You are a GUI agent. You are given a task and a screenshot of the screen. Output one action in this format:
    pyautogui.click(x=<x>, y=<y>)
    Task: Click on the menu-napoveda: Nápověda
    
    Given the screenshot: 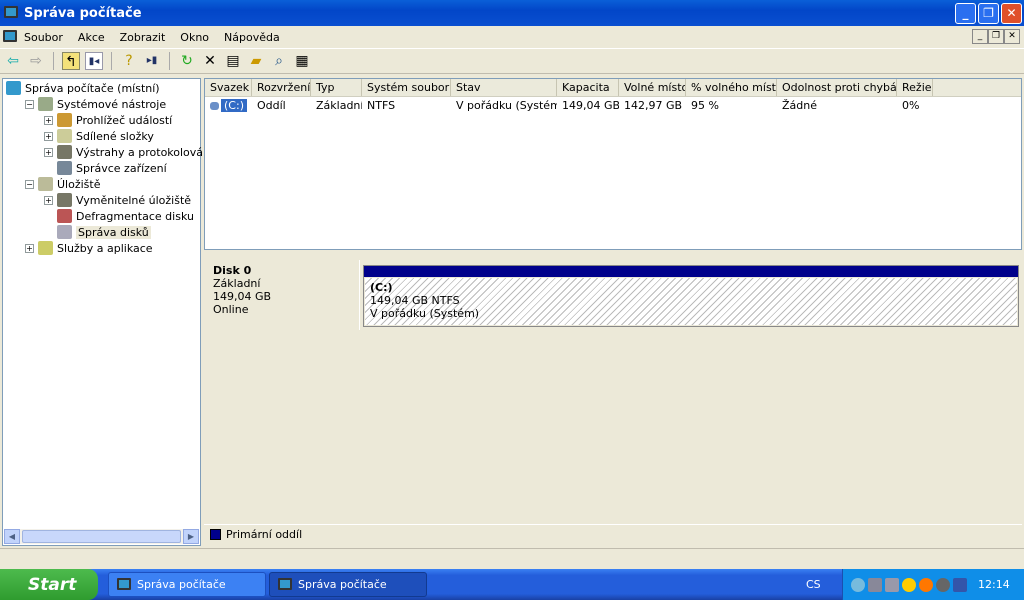 What is the action you would take?
    pyautogui.click(x=252, y=37)
    